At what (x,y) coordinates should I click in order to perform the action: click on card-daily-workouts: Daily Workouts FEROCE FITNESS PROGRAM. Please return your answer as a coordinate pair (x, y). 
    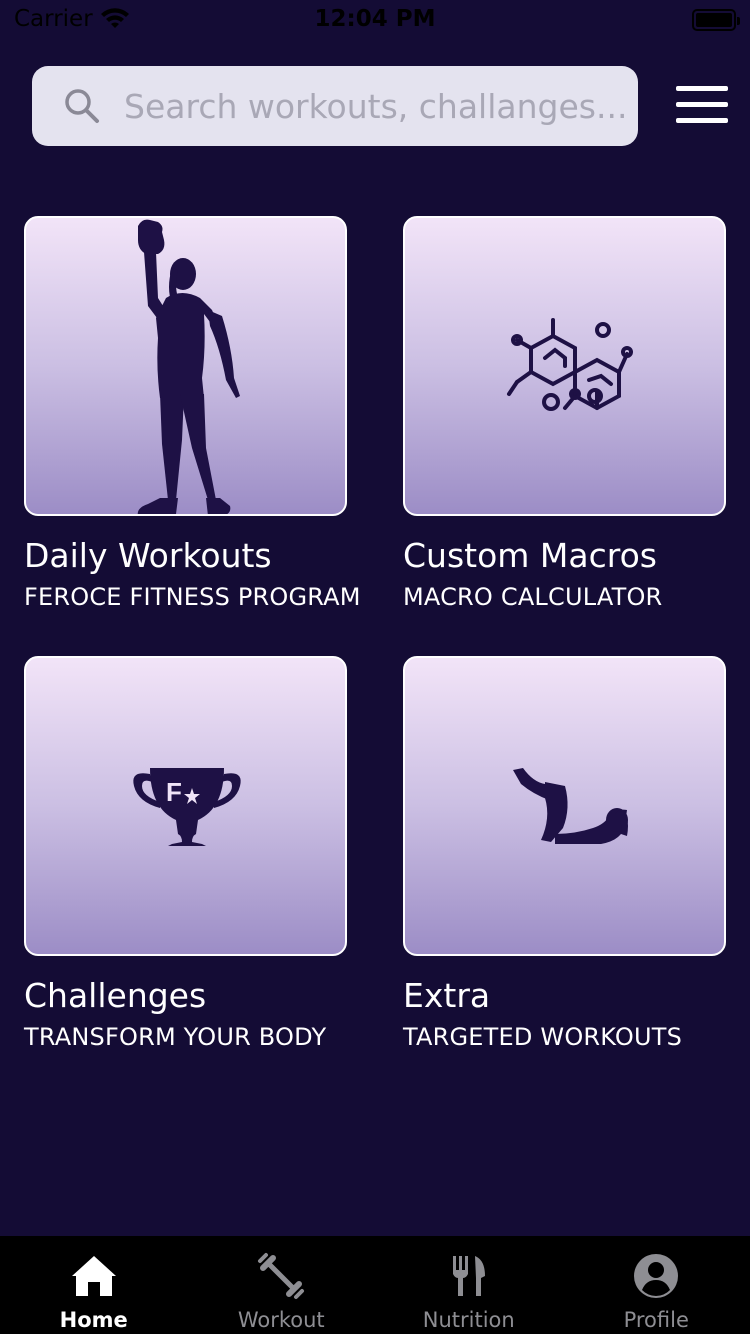
    Looking at the image, I should click on (192, 413).